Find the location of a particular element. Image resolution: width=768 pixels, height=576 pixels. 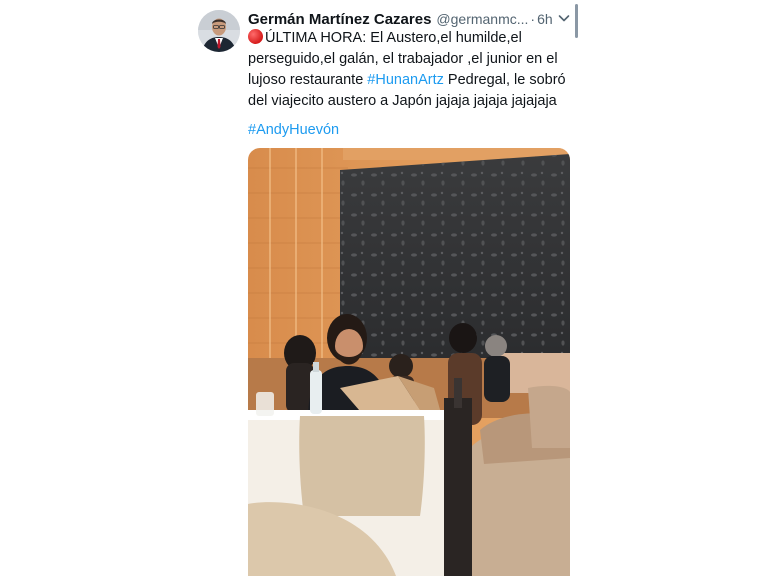

hashtag-link: #HunanArtz is located at coordinates (405, 80).